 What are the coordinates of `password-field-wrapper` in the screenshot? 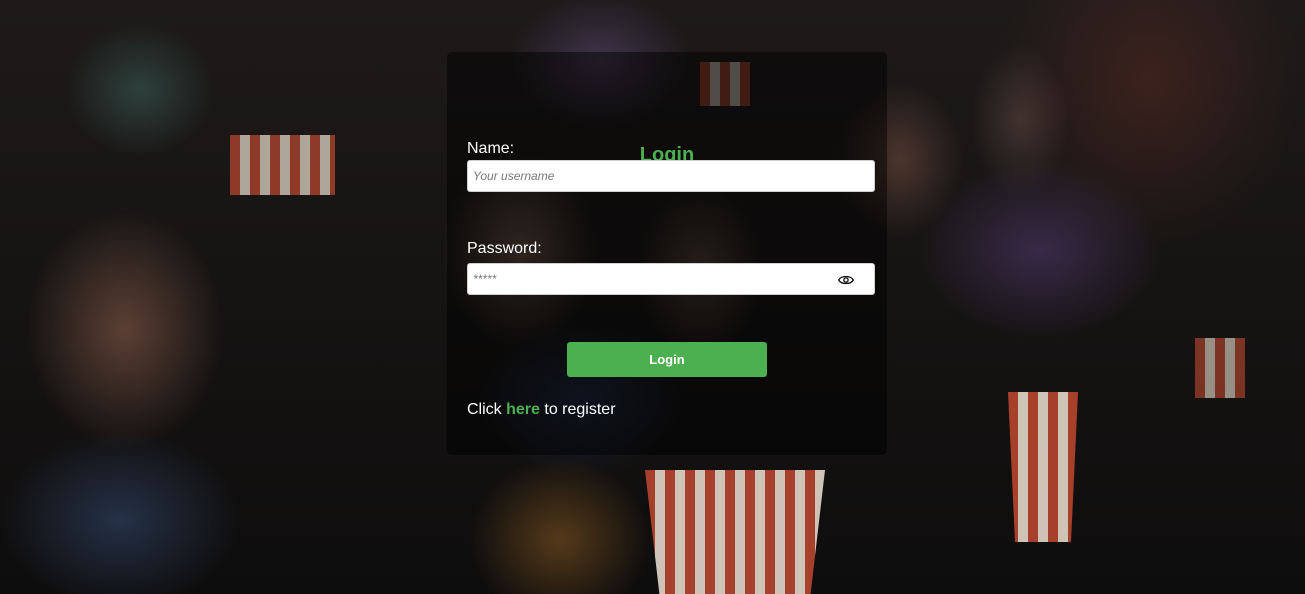 It's located at (671, 279).